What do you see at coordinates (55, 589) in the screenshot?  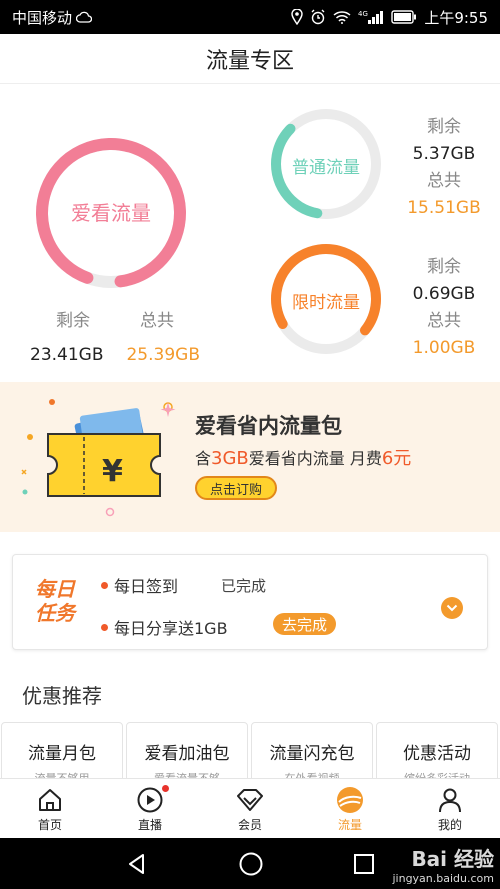 I see `daily-task-logo-line1: 每日` at bounding box center [55, 589].